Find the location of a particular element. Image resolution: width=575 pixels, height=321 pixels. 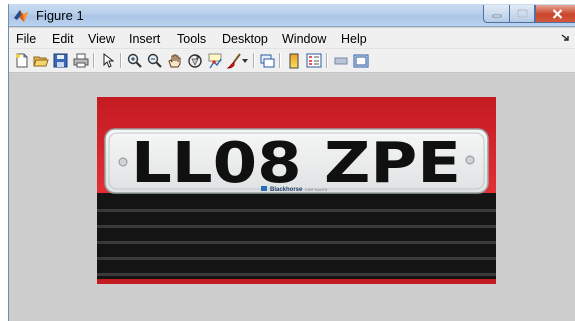

insert-legend-button is located at coordinates (313, 60).